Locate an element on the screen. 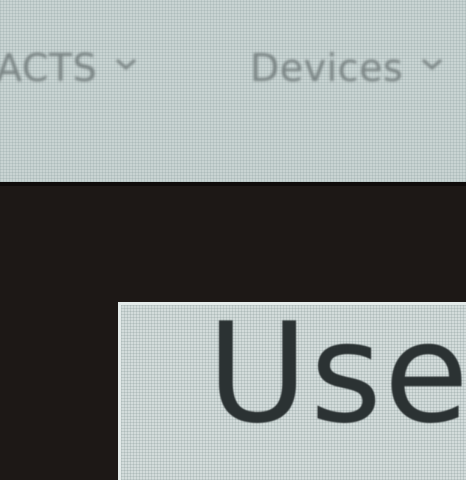  nav-item-label: Devices is located at coordinates (327, 68).